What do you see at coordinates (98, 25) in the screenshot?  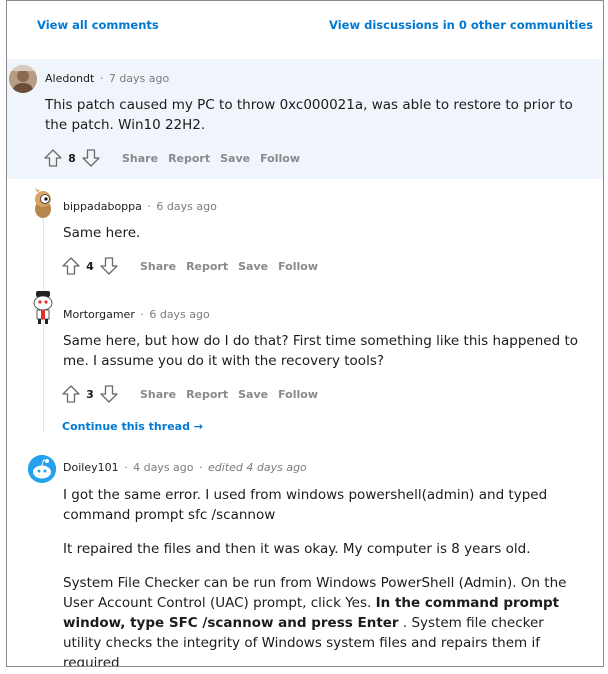 I see `view-all-comments-link: View all comments` at bounding box center [98, 25].